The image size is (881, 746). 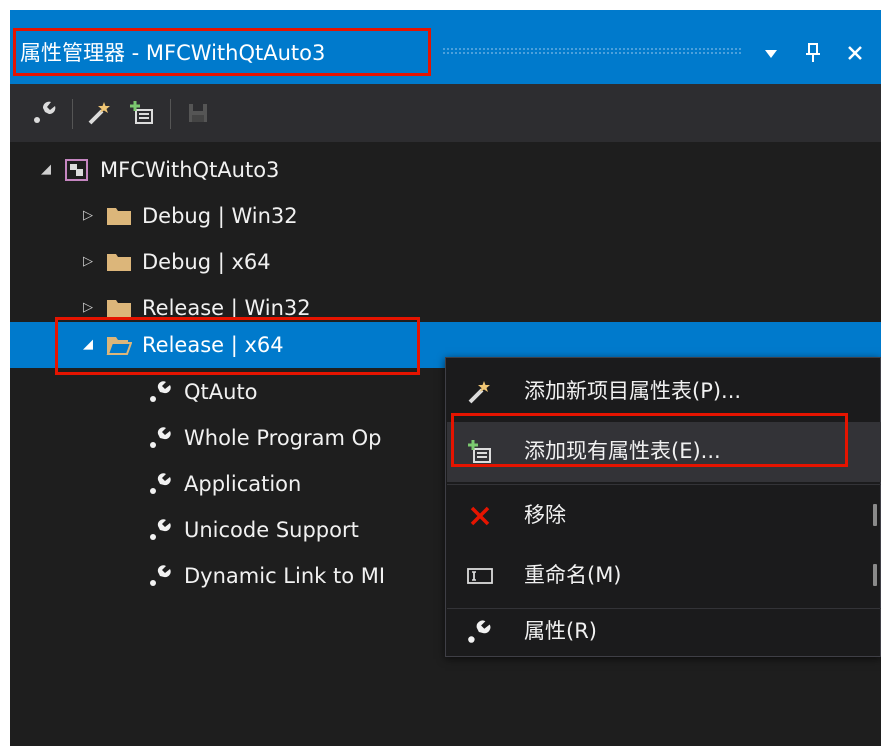 I want to click on project-label: MFCWithQtAuto3, so click(x=190, y=170).